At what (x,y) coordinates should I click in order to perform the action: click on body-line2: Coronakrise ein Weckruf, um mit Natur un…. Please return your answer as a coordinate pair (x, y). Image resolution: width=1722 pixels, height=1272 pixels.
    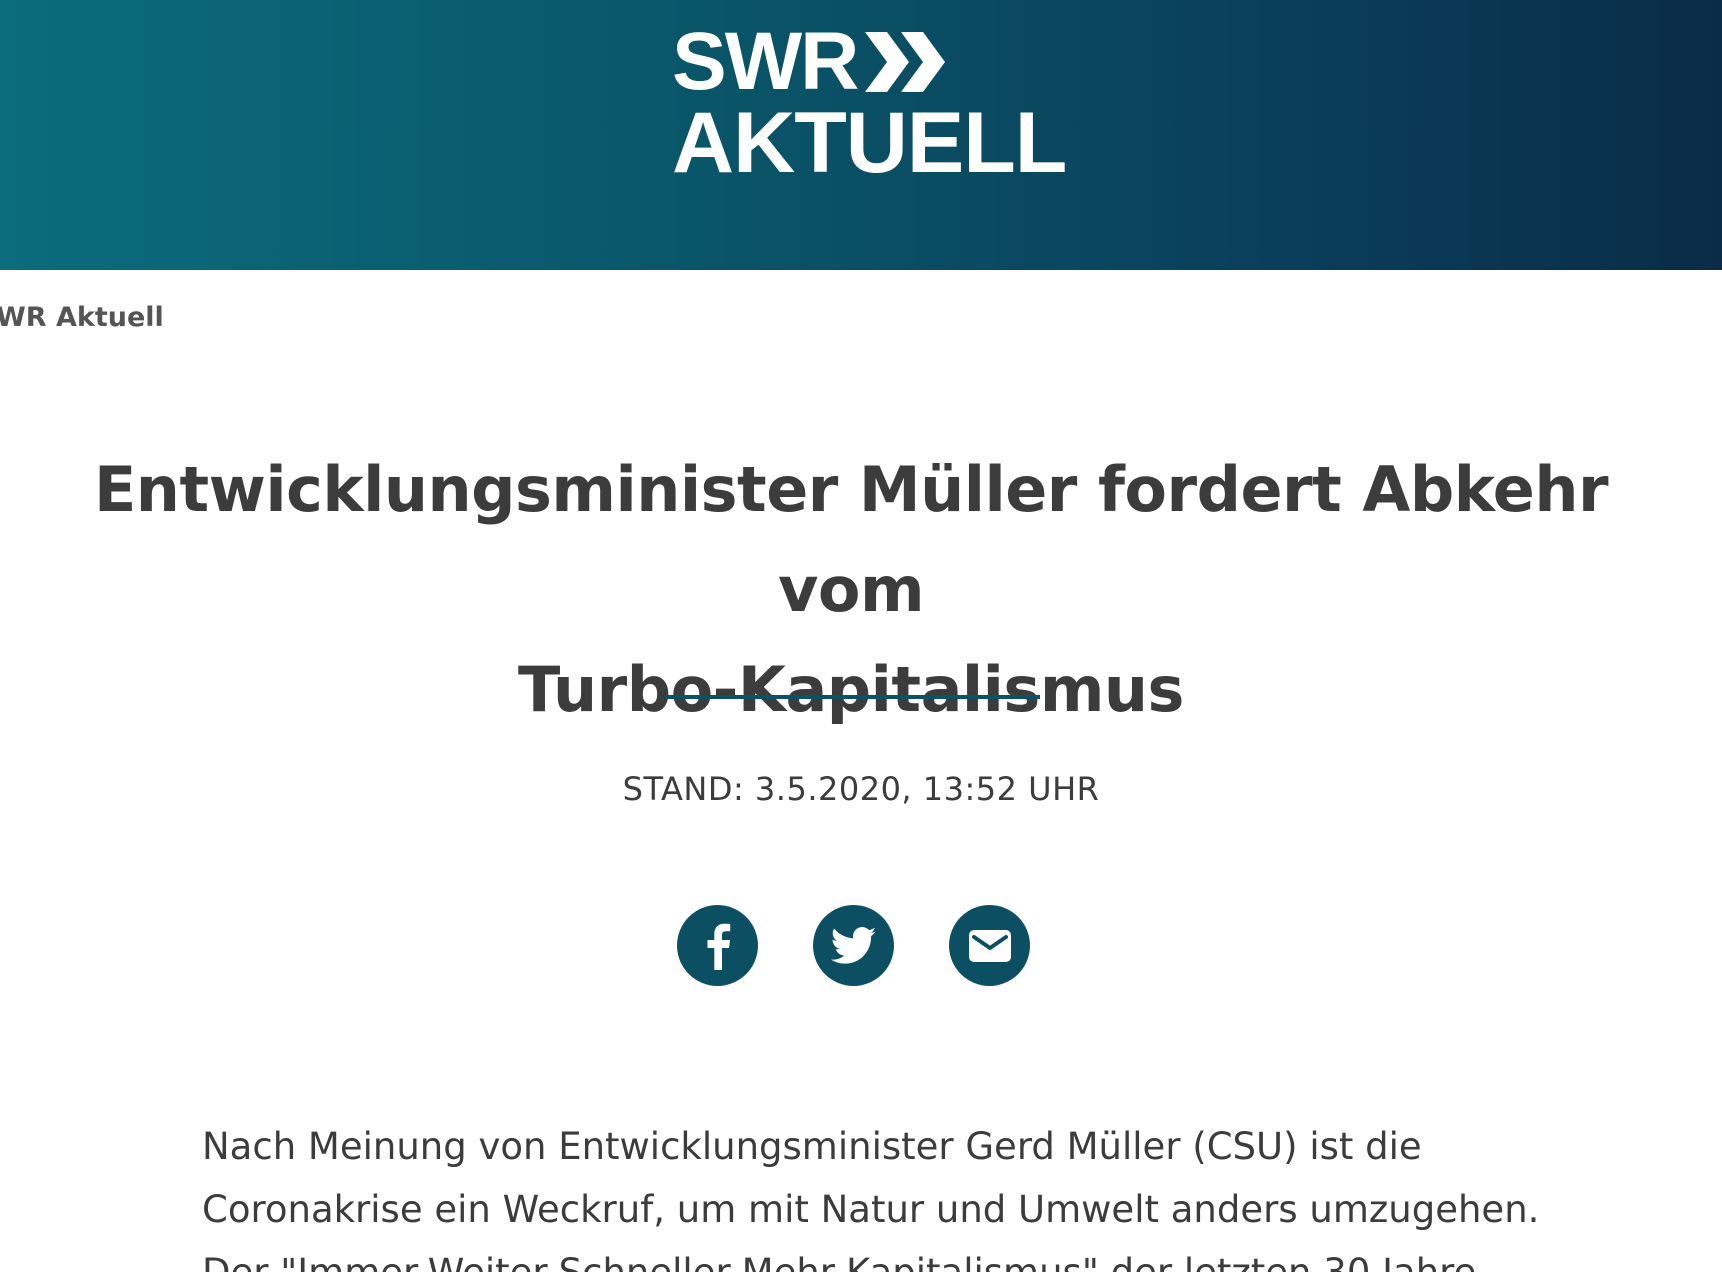
    Looking at the image, I should click on (871, 1209).